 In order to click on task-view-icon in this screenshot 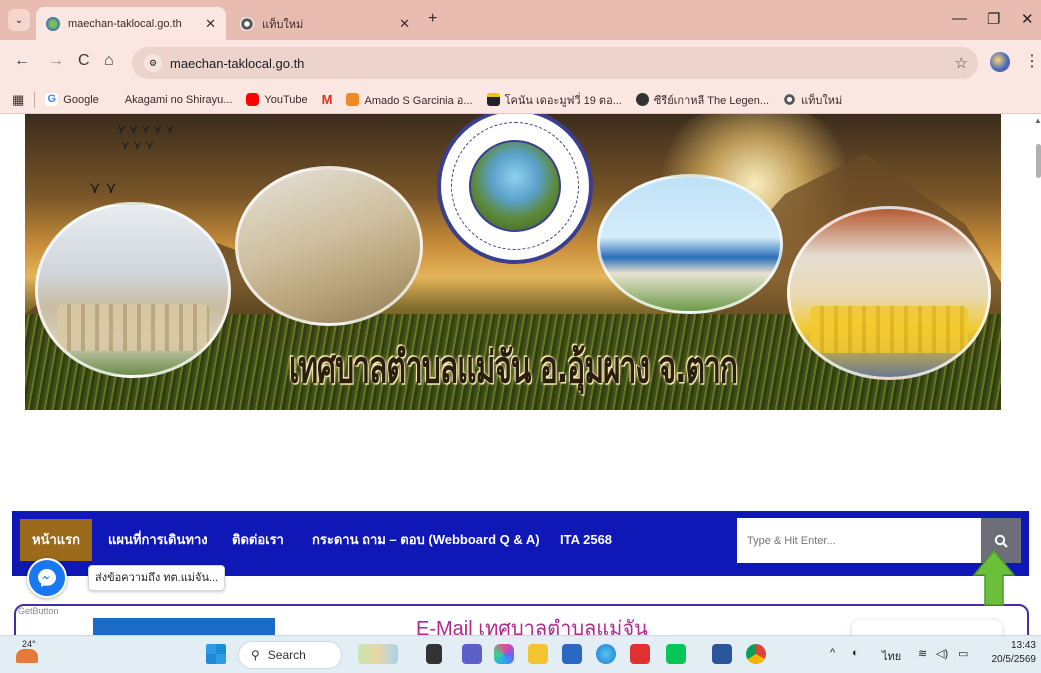, I will do `click(434, 654)`.